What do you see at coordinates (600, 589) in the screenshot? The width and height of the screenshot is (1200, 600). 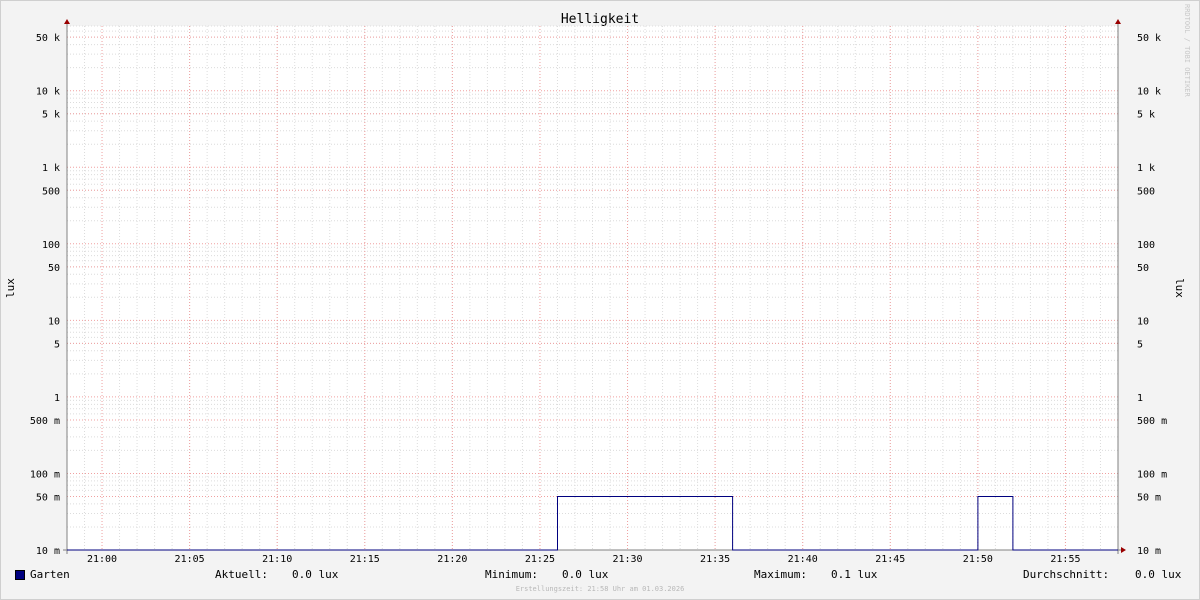 I see `creation-time-footer: Erstellungszeit: 21:58 Uhr am 01.03.2026` at bounding box center [600, 589].